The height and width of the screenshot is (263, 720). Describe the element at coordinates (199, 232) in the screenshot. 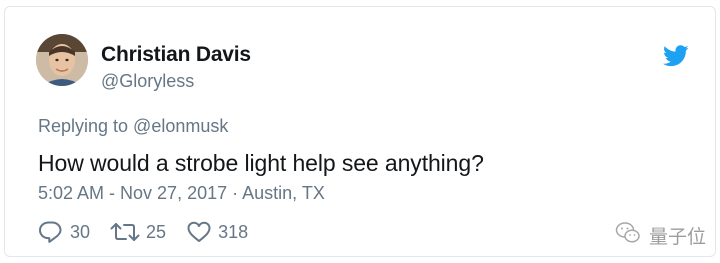

I see `heart-icon` at that location.